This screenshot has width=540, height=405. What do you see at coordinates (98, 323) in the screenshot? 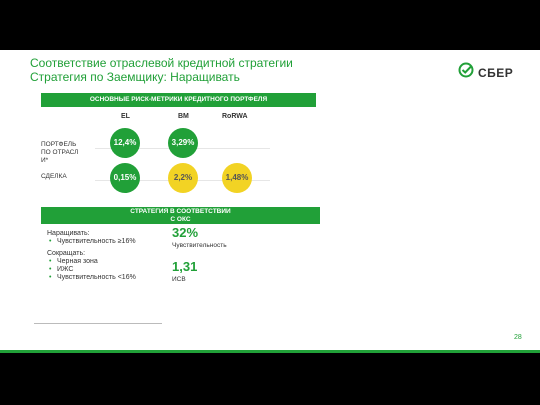
I see `footnote-divider` at bounding box center [98, 323].